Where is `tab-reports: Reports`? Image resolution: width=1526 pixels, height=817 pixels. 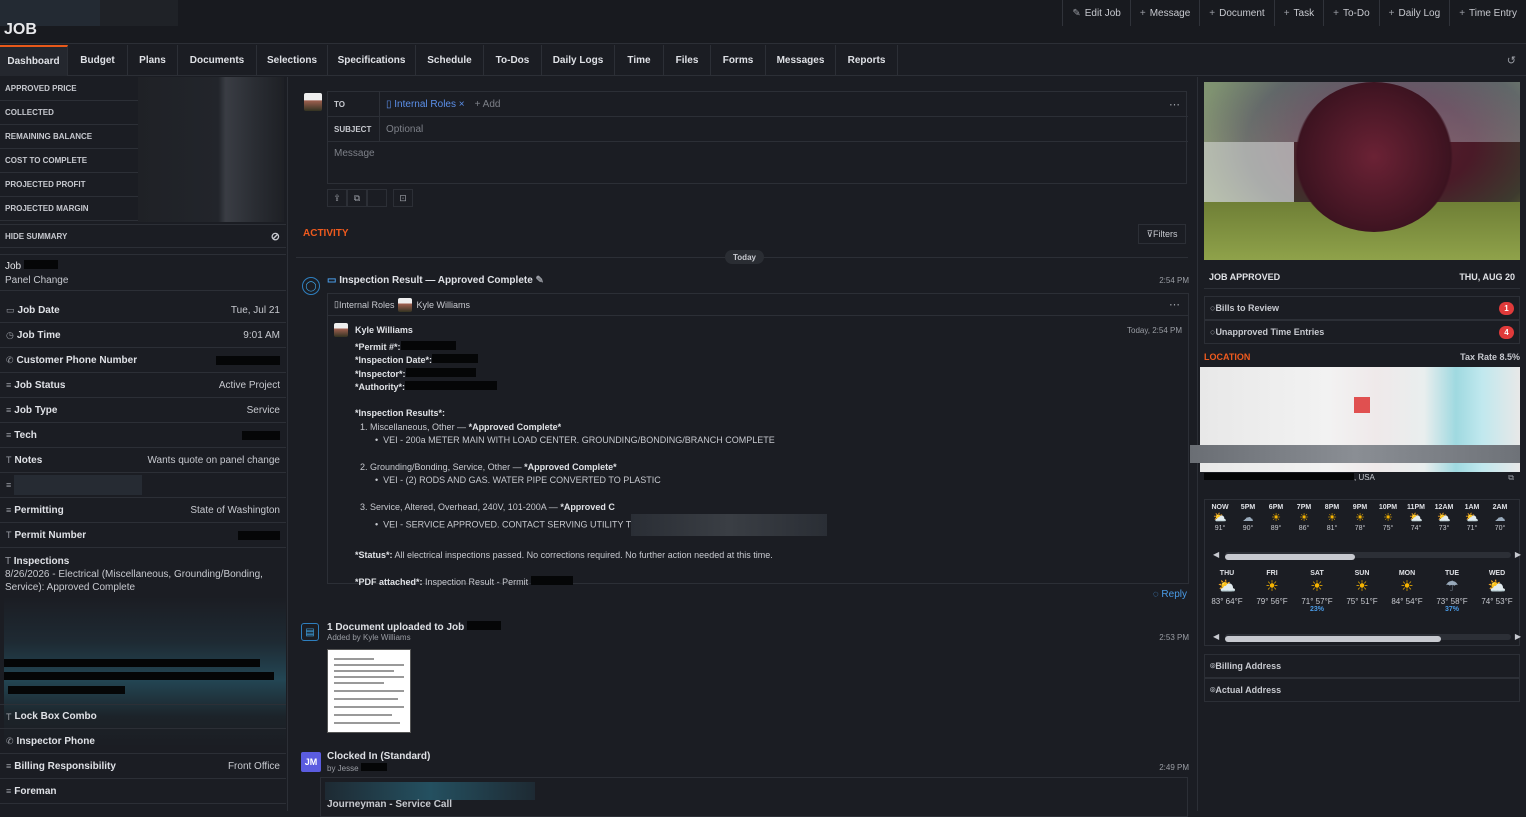 tab-reports: Reports is located at coordinates (867, 60).